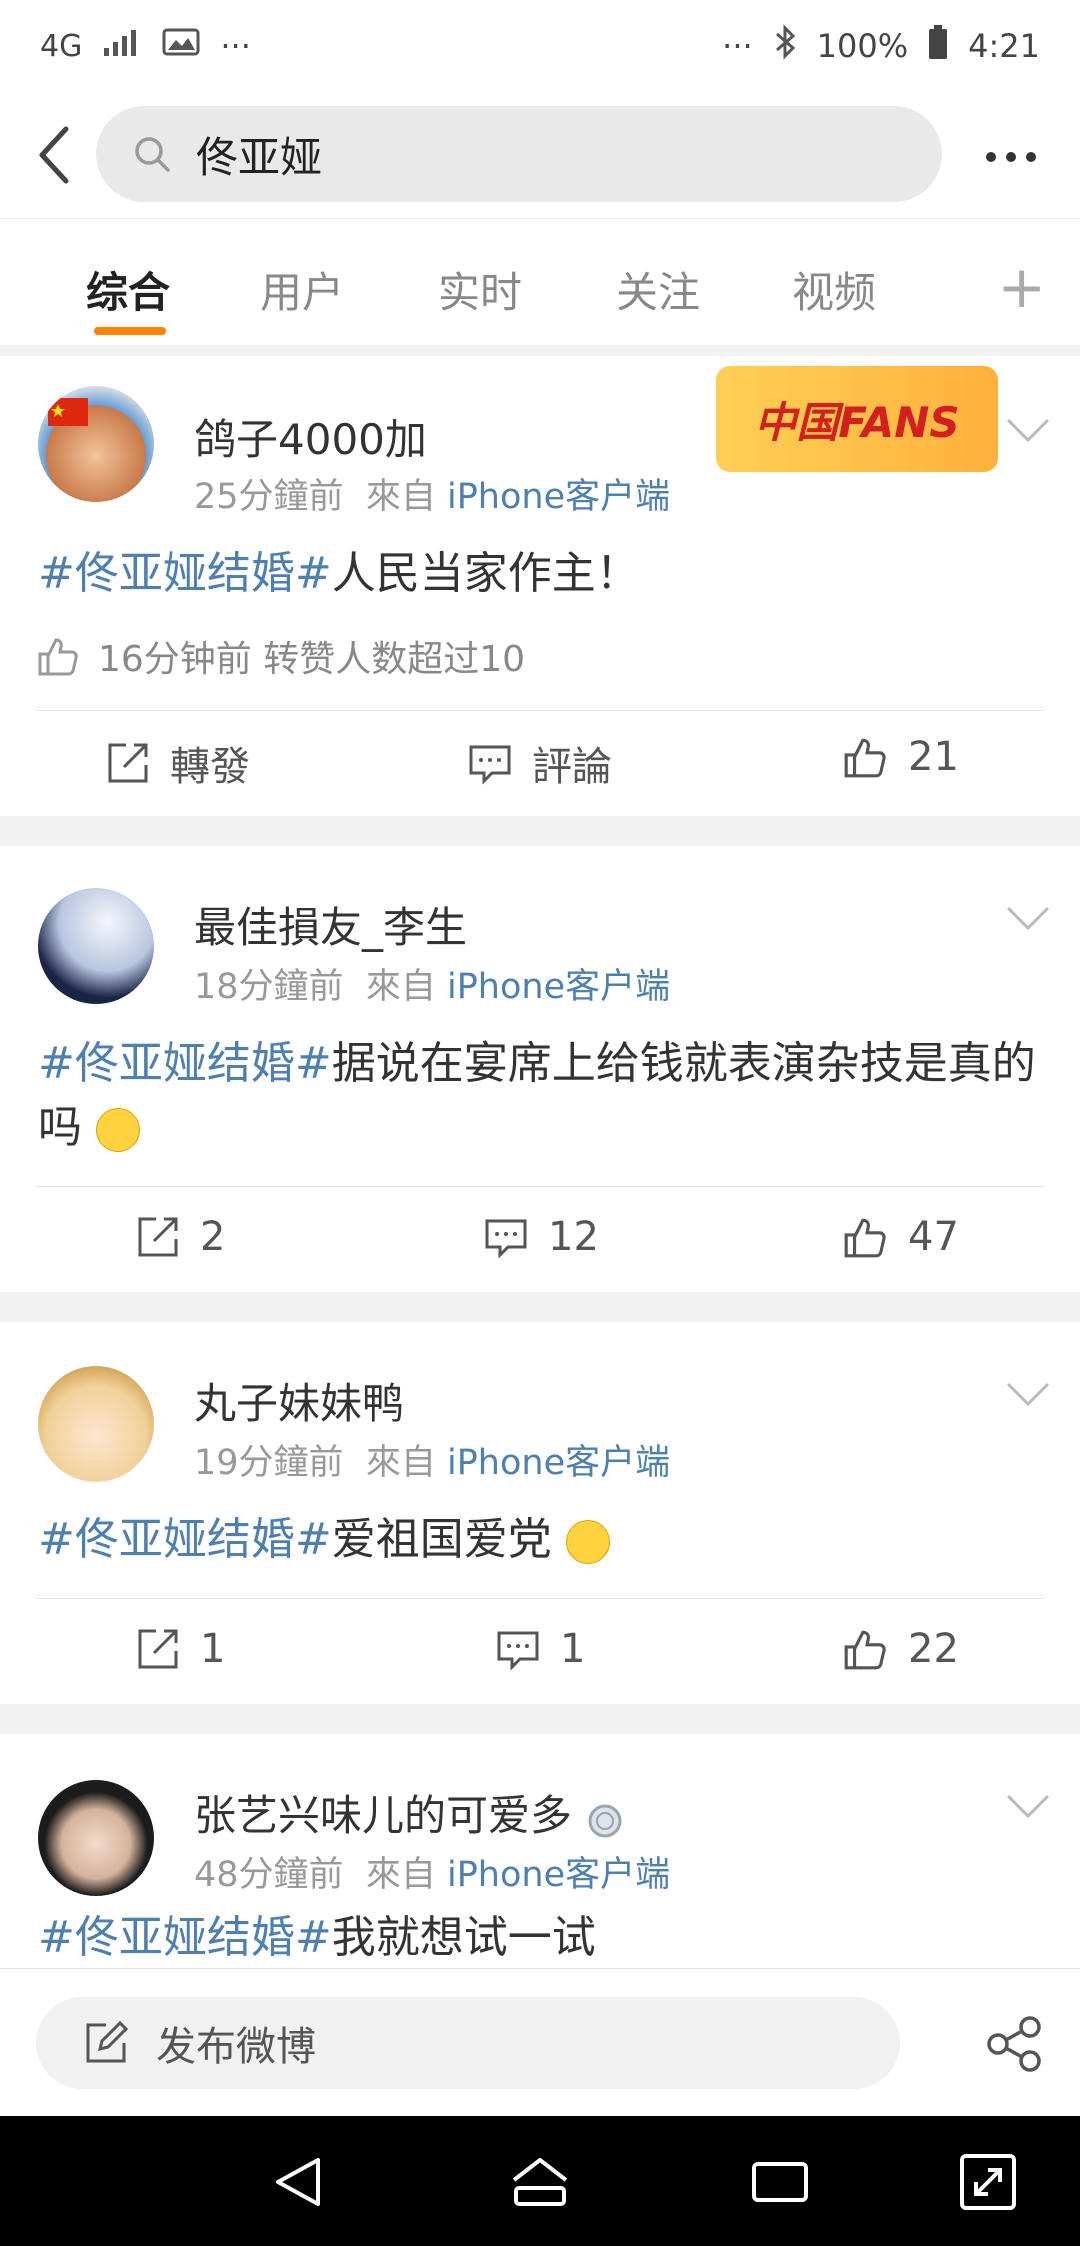  Describe the element at coordinates (785, 46) in the screenshot. I see `bluetooth-icon` at that location.